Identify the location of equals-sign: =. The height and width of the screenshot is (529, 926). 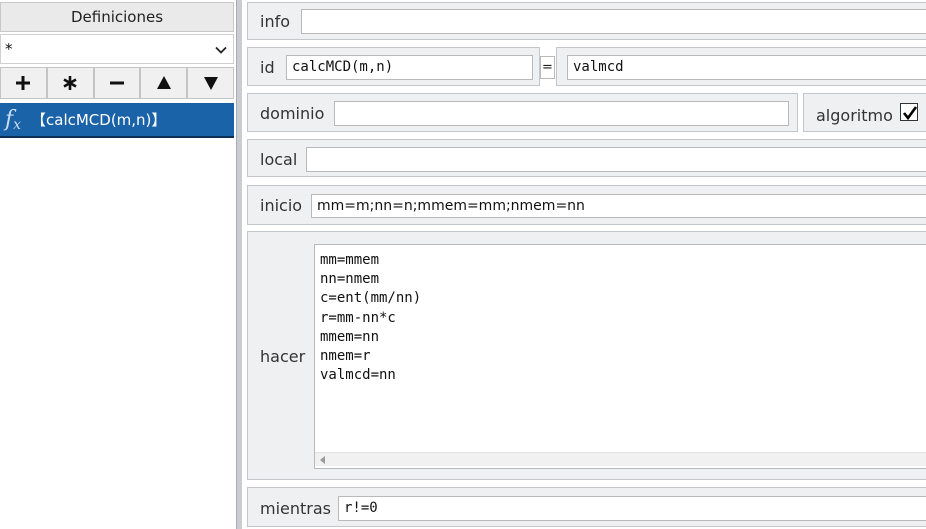
(547, 67).